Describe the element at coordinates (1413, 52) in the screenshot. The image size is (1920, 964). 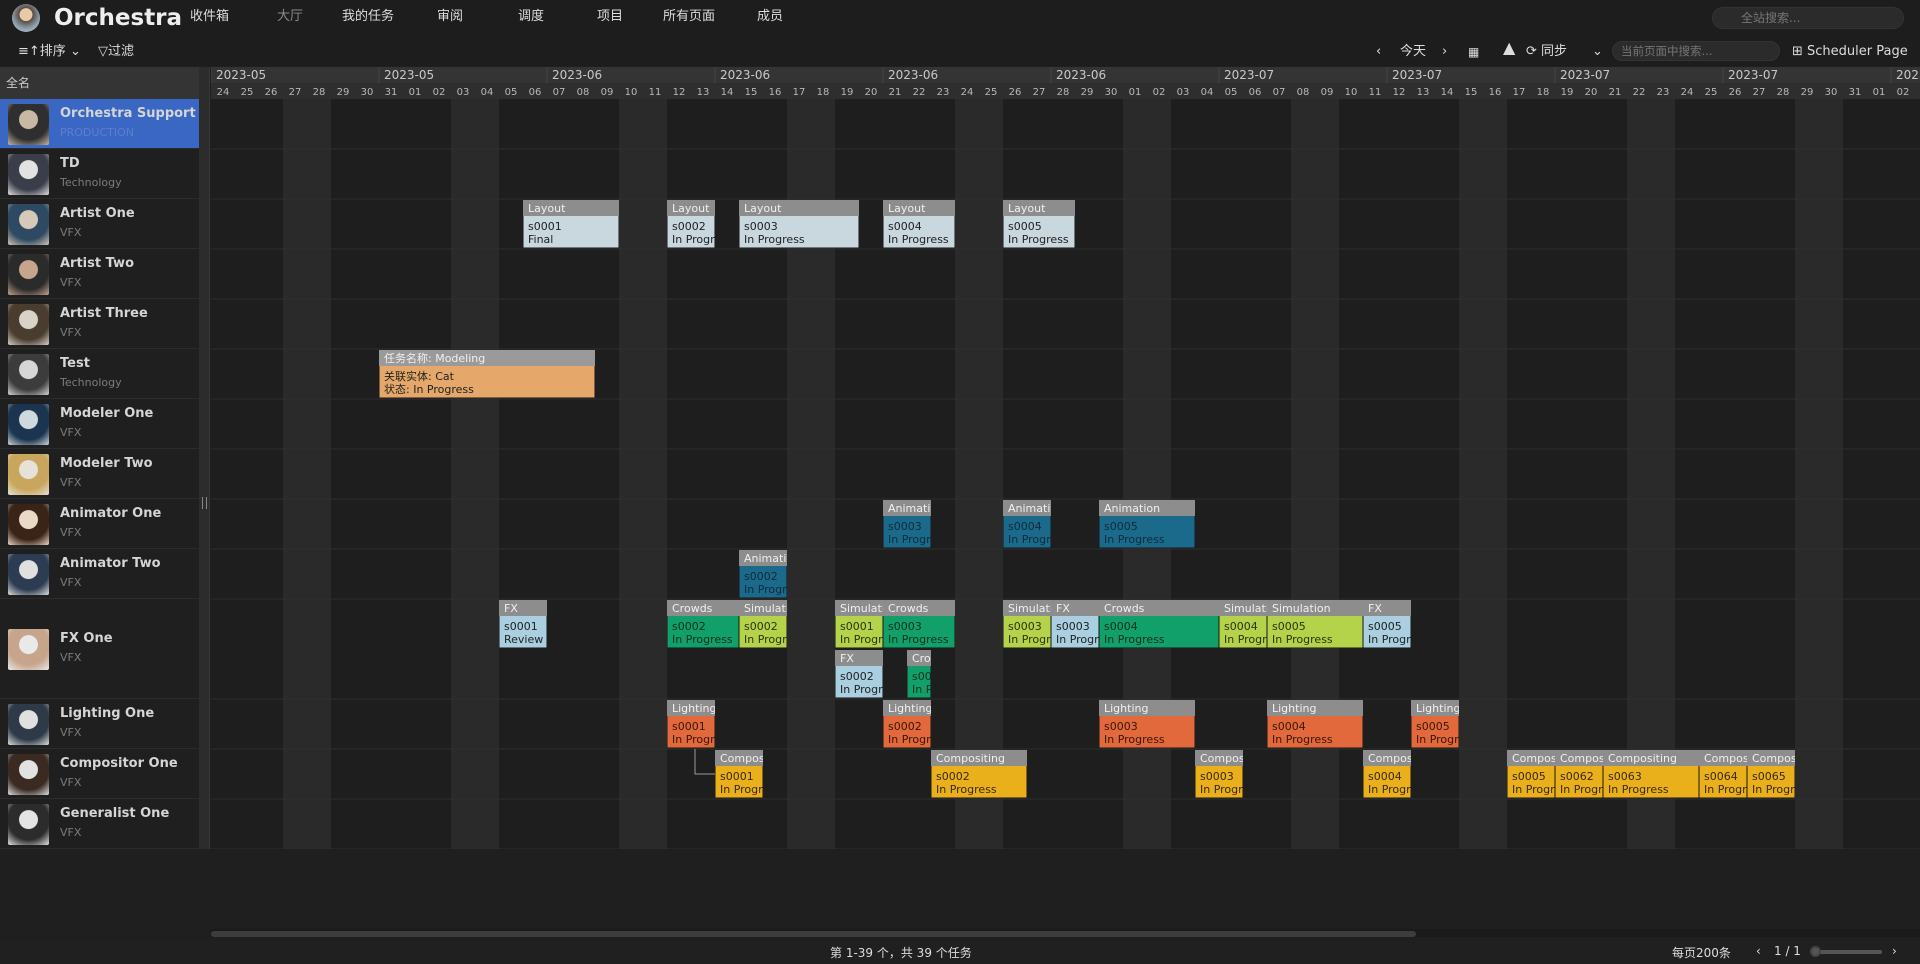
I see `today-button: 今天` at that location.